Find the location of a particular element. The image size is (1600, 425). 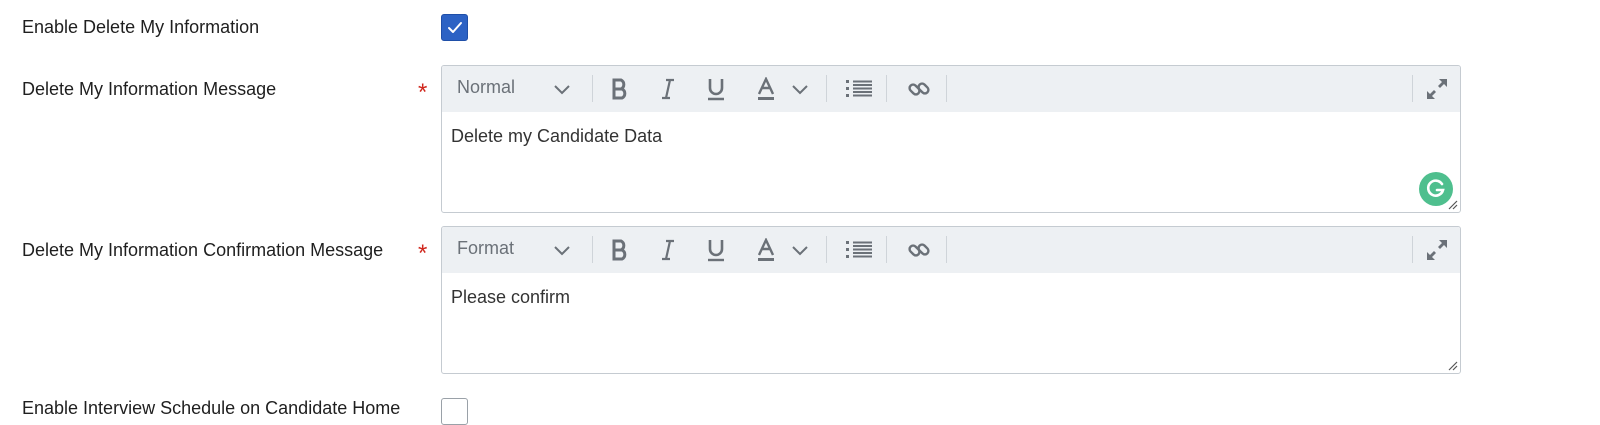

editor-toolbar: Normal is located at coordinates (951, 89).